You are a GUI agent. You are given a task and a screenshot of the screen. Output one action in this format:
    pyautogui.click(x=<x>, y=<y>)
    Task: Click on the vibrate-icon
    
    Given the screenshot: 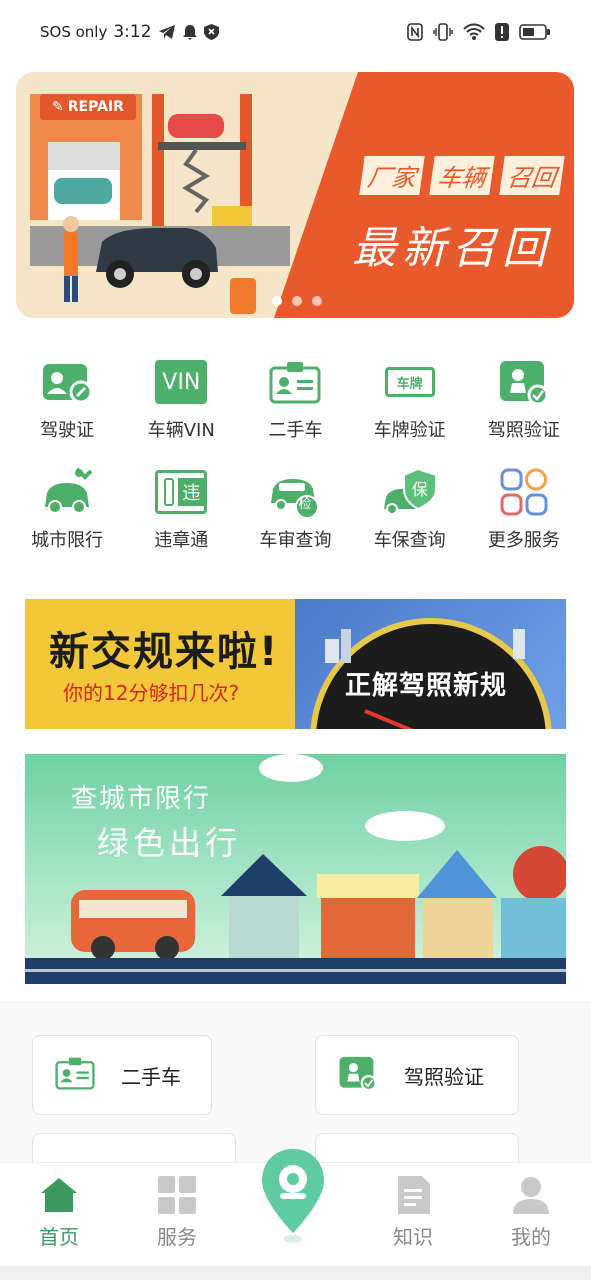 What is the action you would take?
    pyautogui.click(x=443, y=32)
    